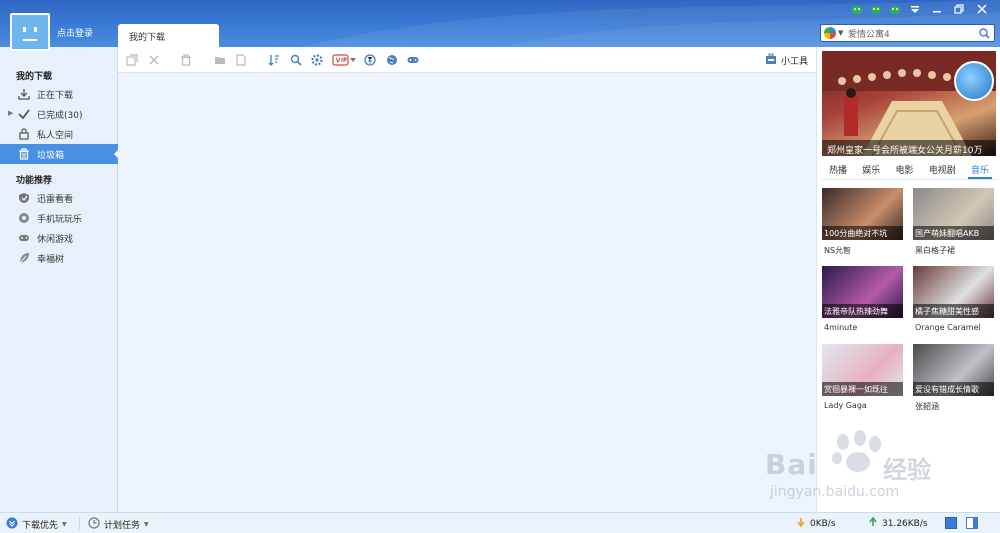 The height and width of the screenshot is (533, 1000). I want to click on close-icon, so click(982, 9).